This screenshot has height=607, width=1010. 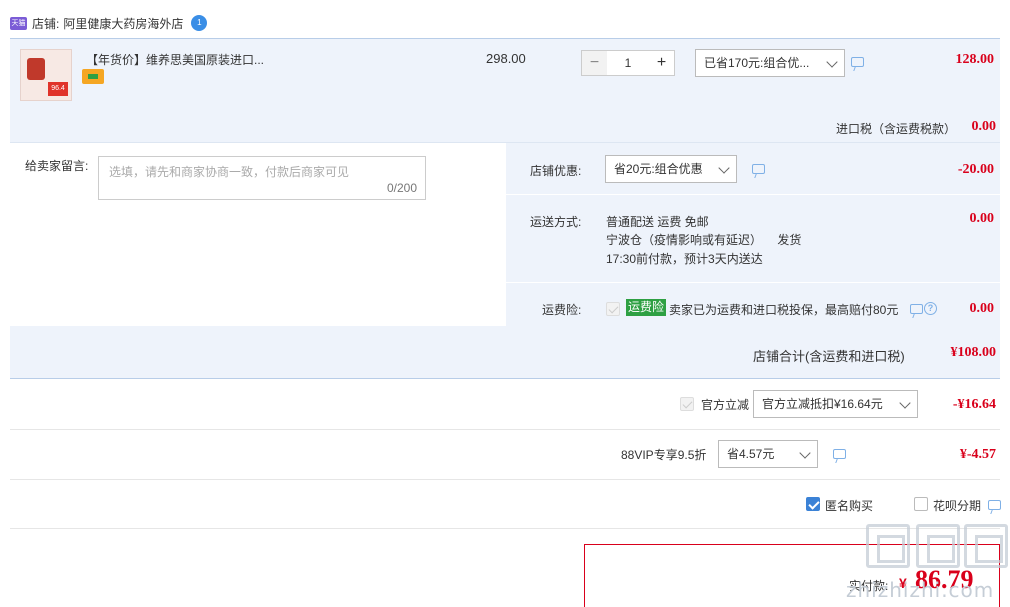 What do you see at coordinates (916, 309) in the screenshot?
I see `insurance-message-icon` at bounding box center [916, 309].